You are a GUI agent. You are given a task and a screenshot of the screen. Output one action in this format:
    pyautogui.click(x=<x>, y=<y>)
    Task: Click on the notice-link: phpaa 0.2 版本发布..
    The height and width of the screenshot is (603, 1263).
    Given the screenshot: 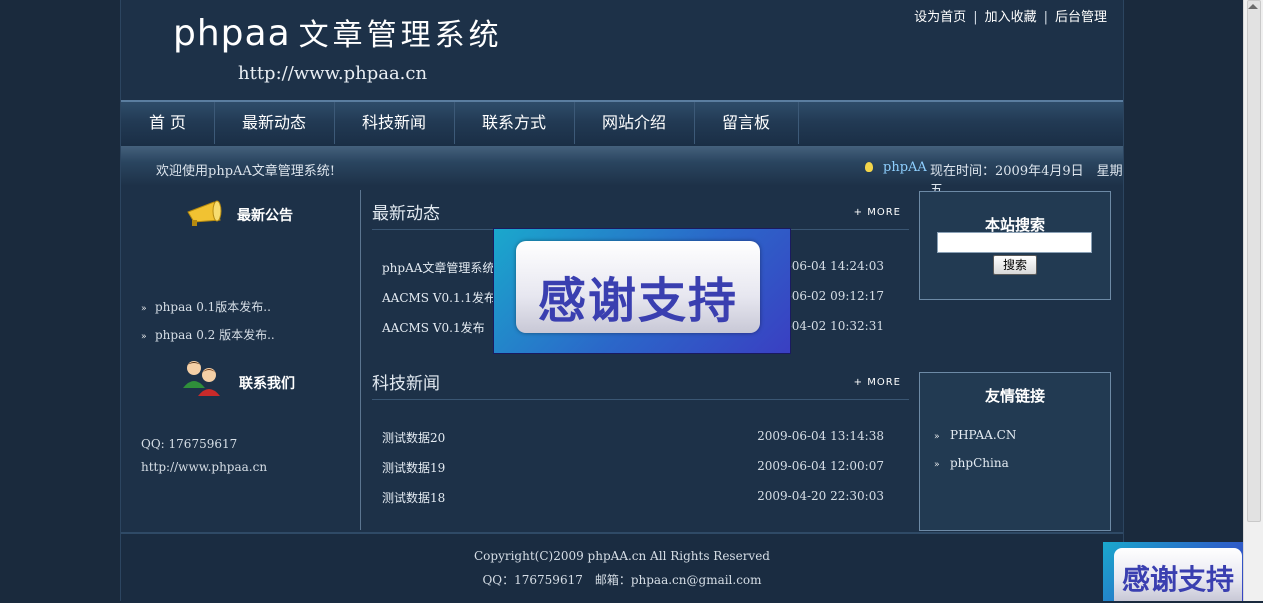 What is the action you would take?
    pyautogui.click(x=215, y=335)
    